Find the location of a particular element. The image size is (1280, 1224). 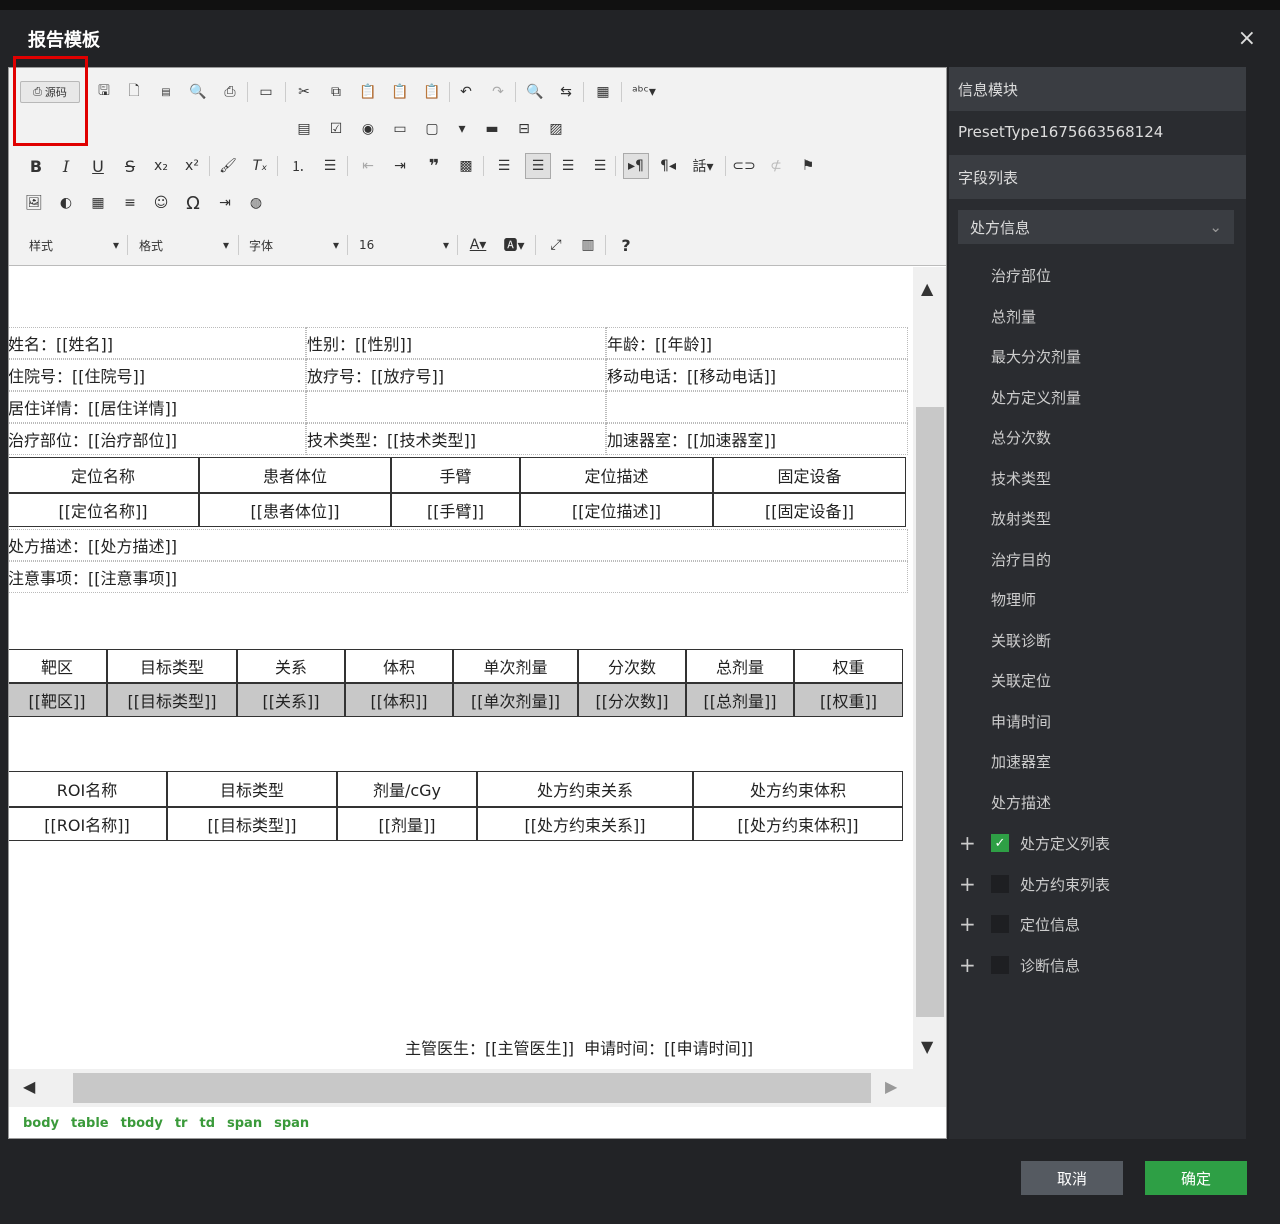

info-cell: 移动电话：[[移动电话]] is located at coordinates (757, 375).